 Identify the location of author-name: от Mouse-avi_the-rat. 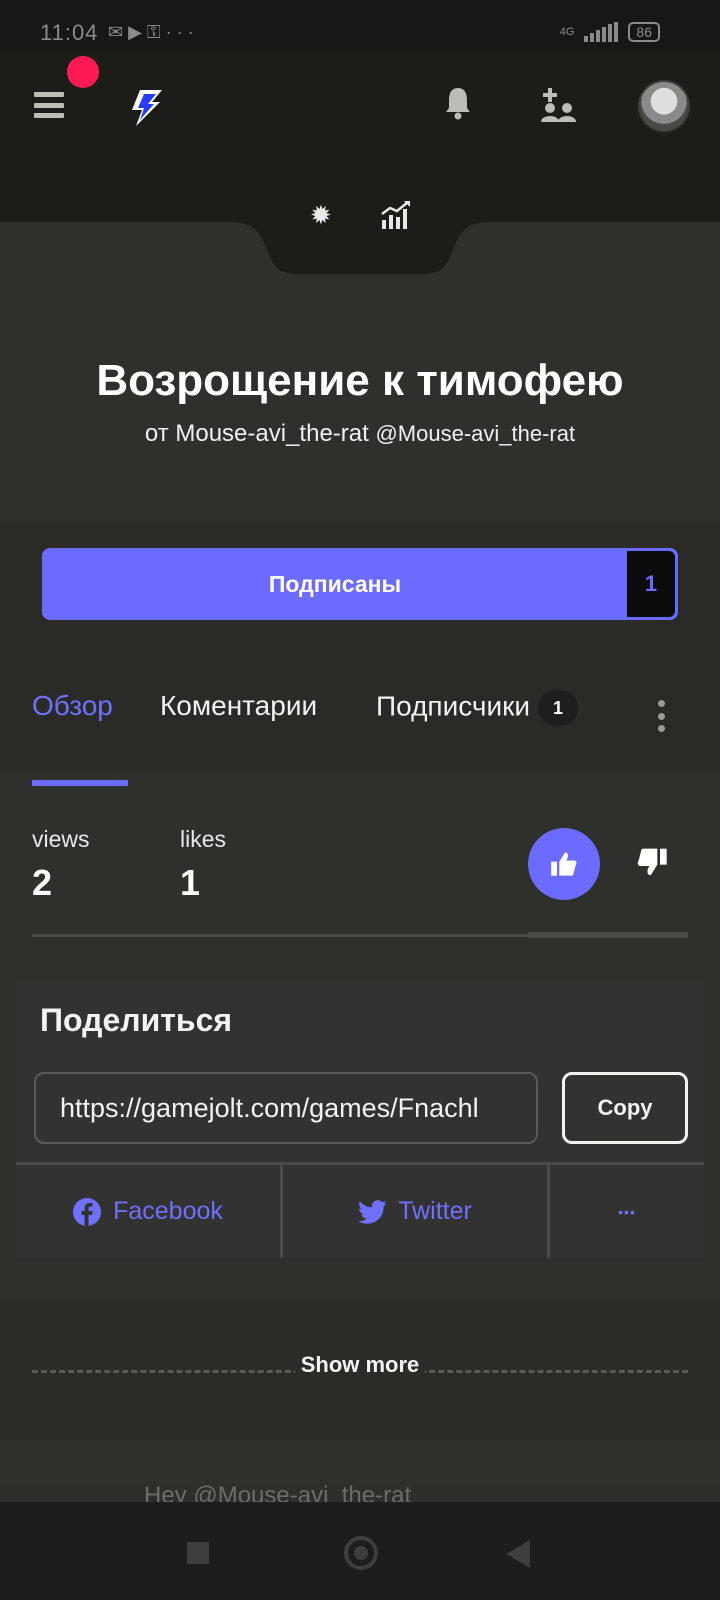
(257, 433).